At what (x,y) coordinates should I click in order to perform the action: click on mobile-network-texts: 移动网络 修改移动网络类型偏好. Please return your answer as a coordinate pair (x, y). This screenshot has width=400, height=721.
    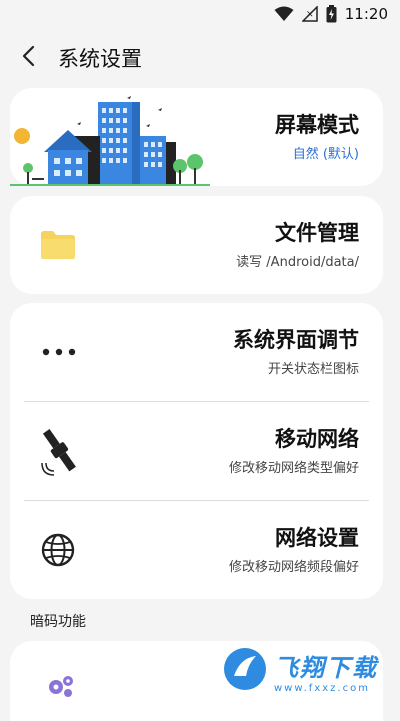
    Looking at the image, I should click on (294, 451).